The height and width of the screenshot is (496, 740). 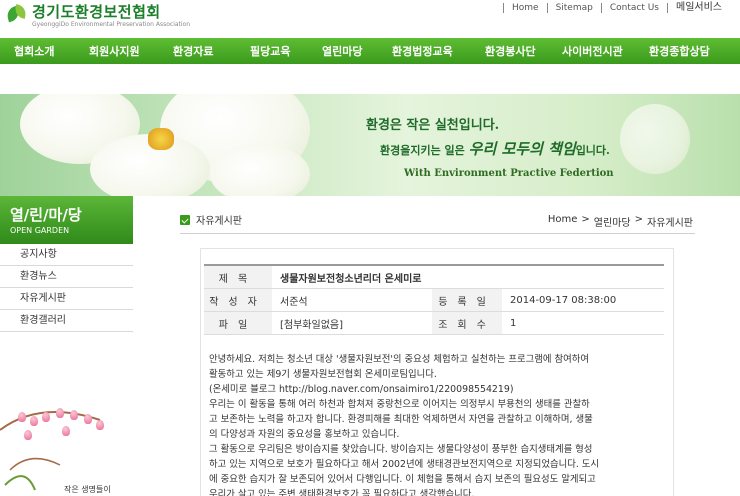 I want to click on sidebar-title: 열/린/마/당 OPEN GARDEN, so click(x=66, y=220).